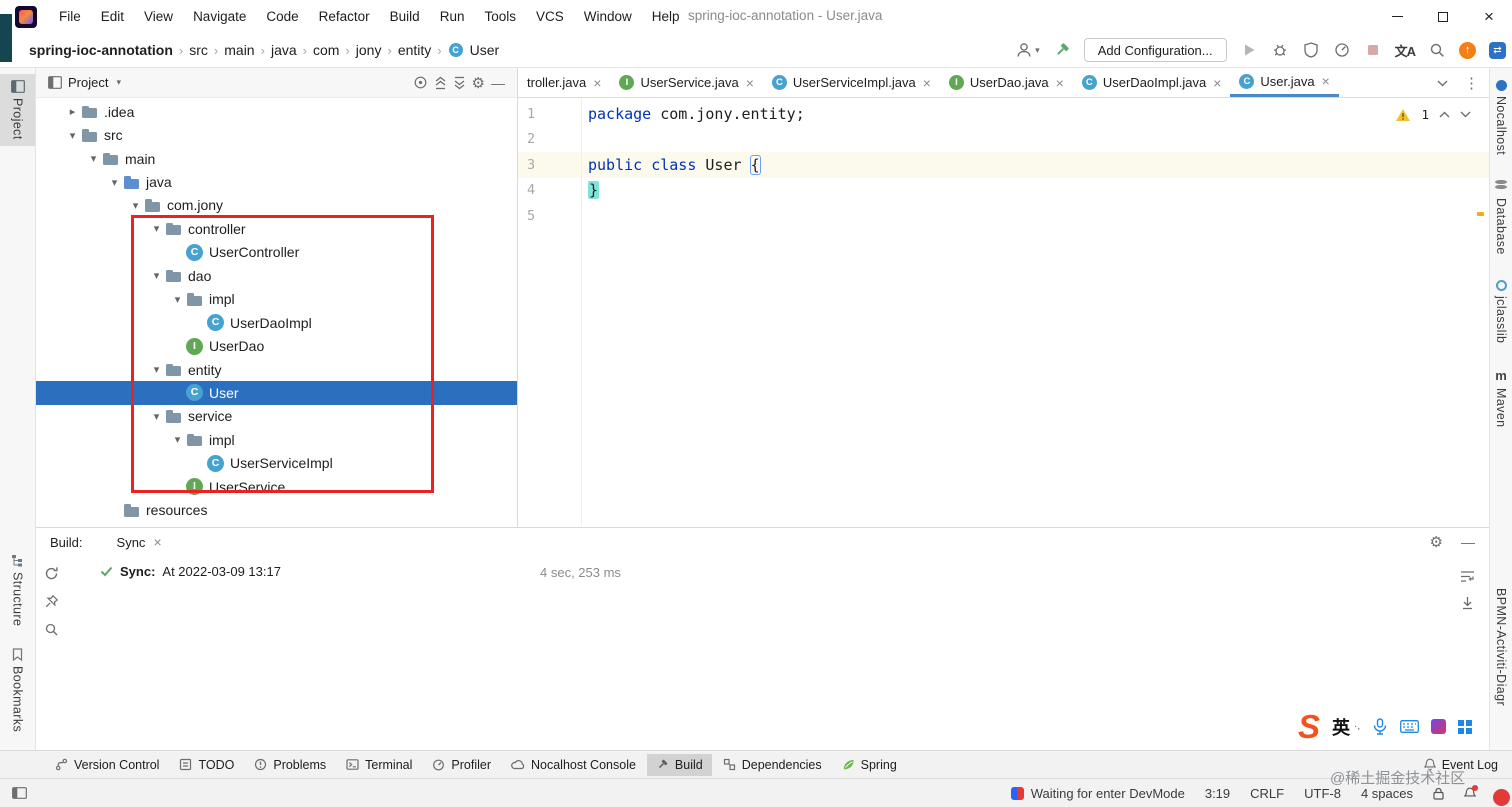 This screenshot has width=1512, height=807. What do you see at coordinates (276, 299) in the screenshot?
I see `tree-item-dao-impl: impl` at bounding box center [276, 299].